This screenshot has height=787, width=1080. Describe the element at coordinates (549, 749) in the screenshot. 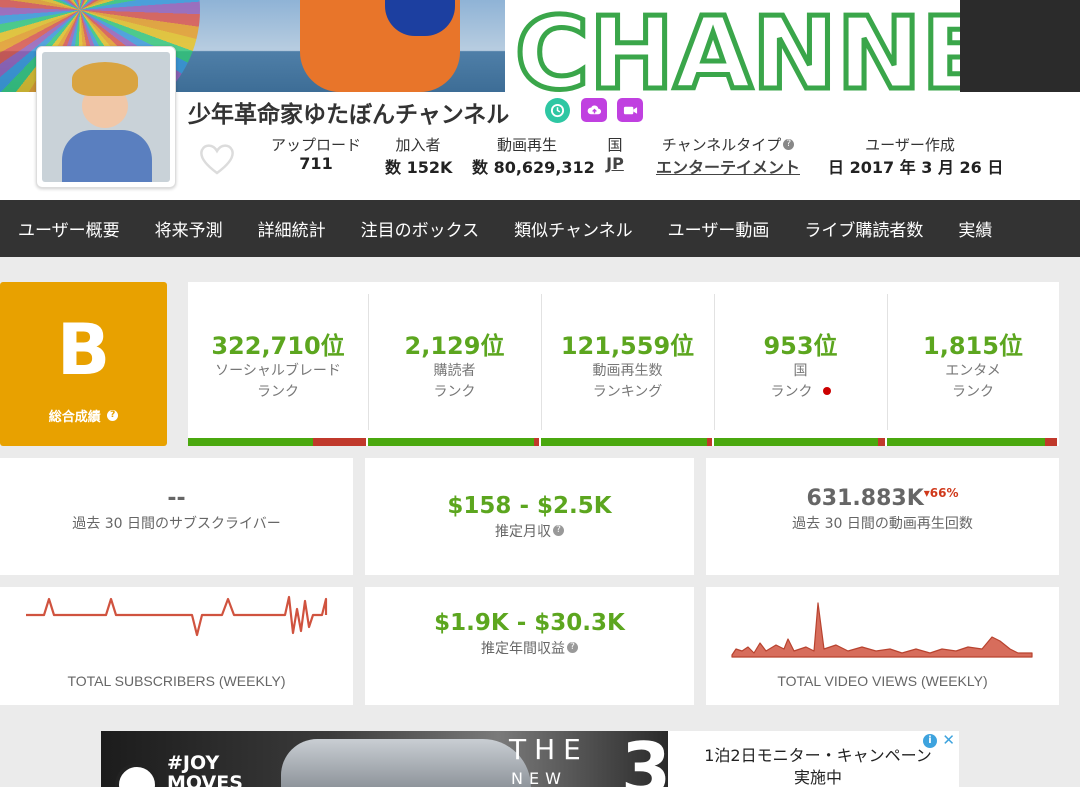

I see `ad-the-text: THE` at that location.